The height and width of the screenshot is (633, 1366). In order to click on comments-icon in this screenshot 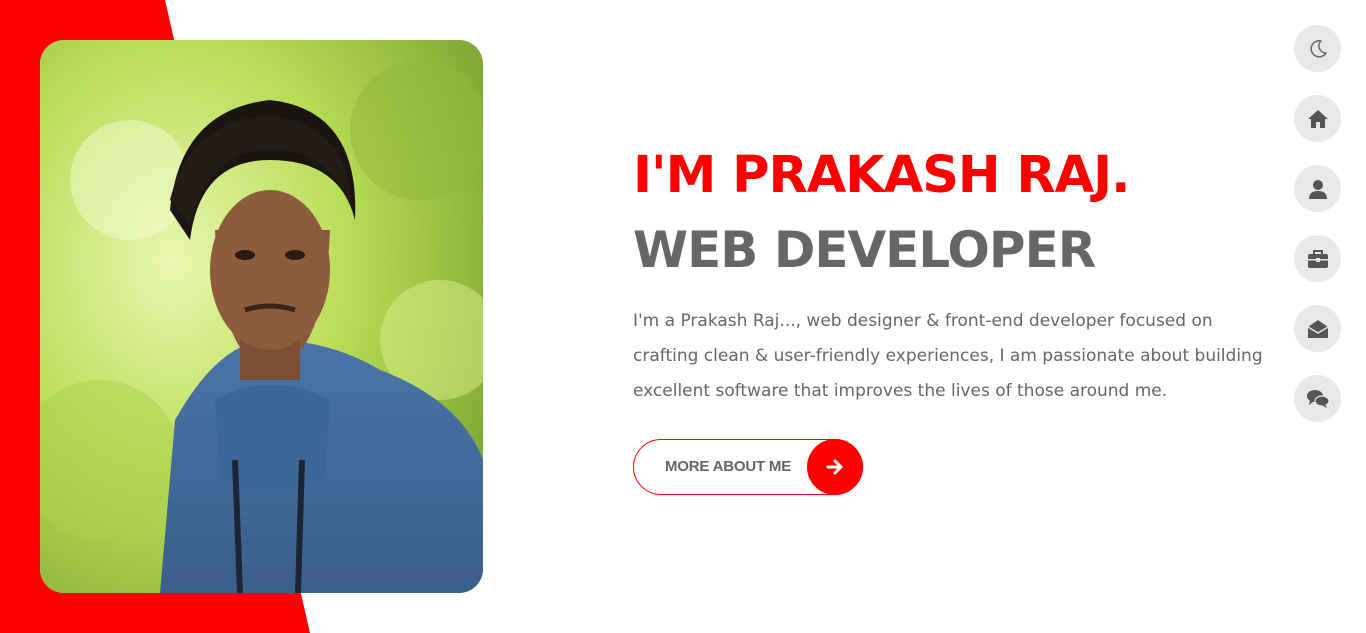, I will do `click(1318, 398)`.